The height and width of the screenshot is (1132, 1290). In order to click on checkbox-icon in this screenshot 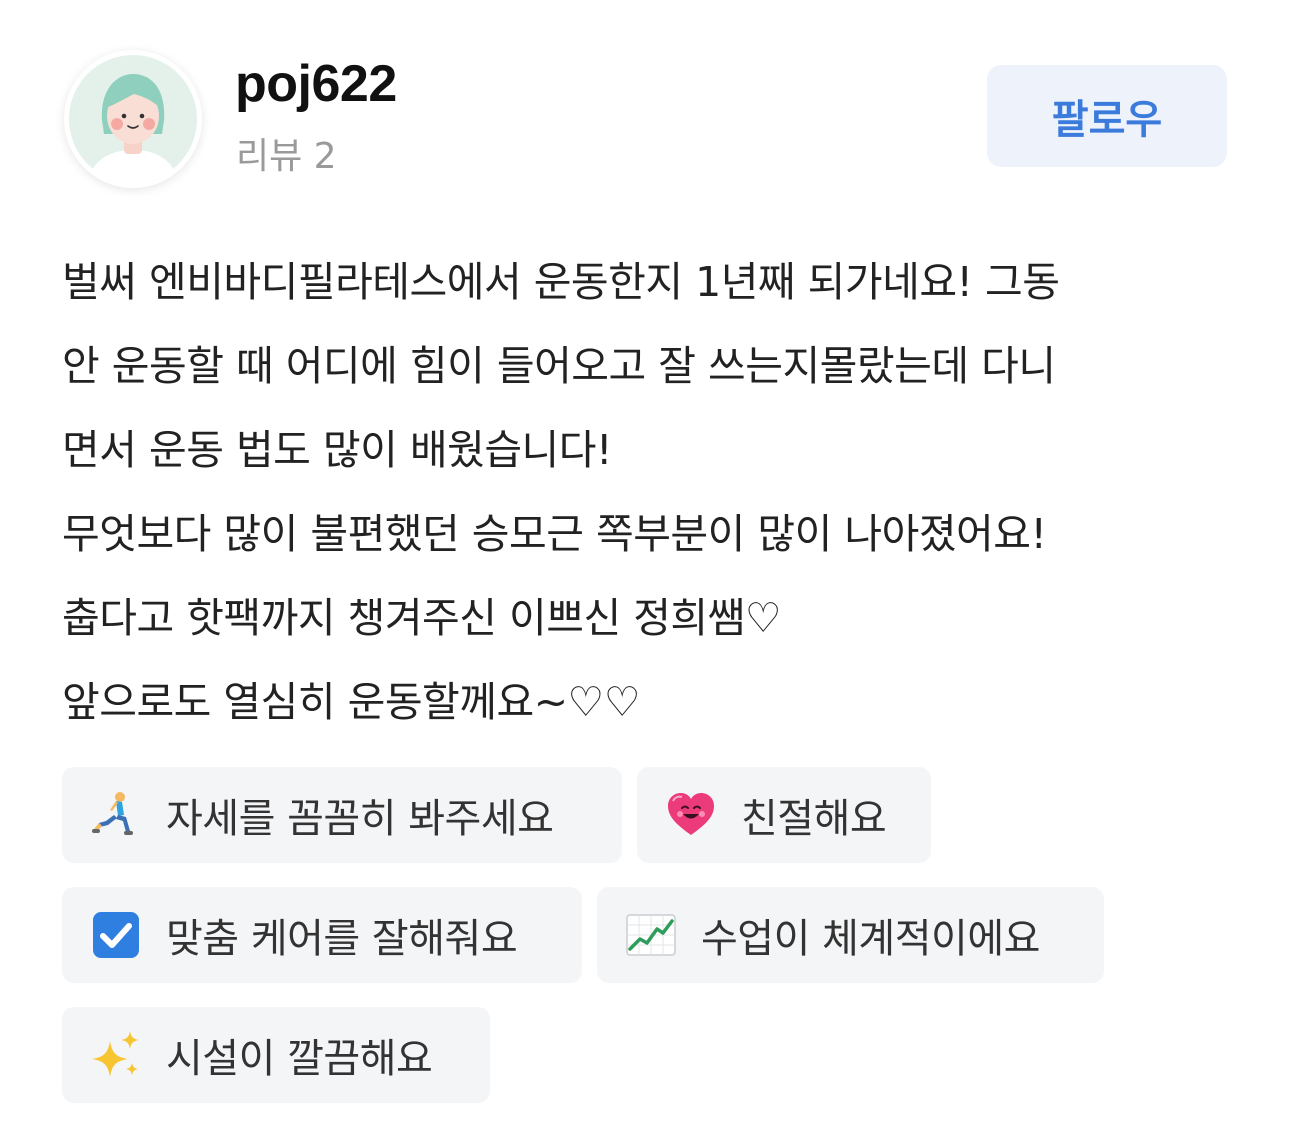, I will do `click(116, 935)`.